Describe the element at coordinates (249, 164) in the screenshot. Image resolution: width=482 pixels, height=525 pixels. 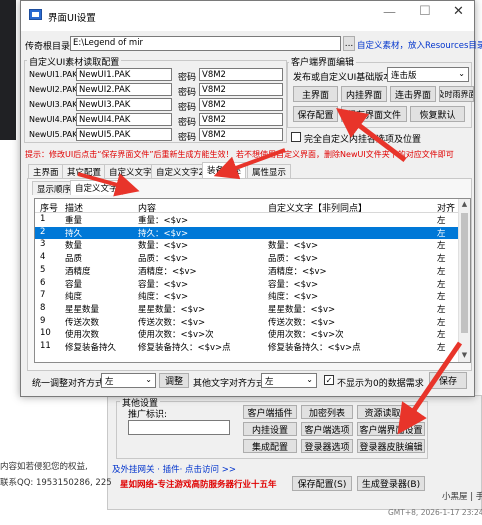
I see `arrow-to-equip-tab` at that location.